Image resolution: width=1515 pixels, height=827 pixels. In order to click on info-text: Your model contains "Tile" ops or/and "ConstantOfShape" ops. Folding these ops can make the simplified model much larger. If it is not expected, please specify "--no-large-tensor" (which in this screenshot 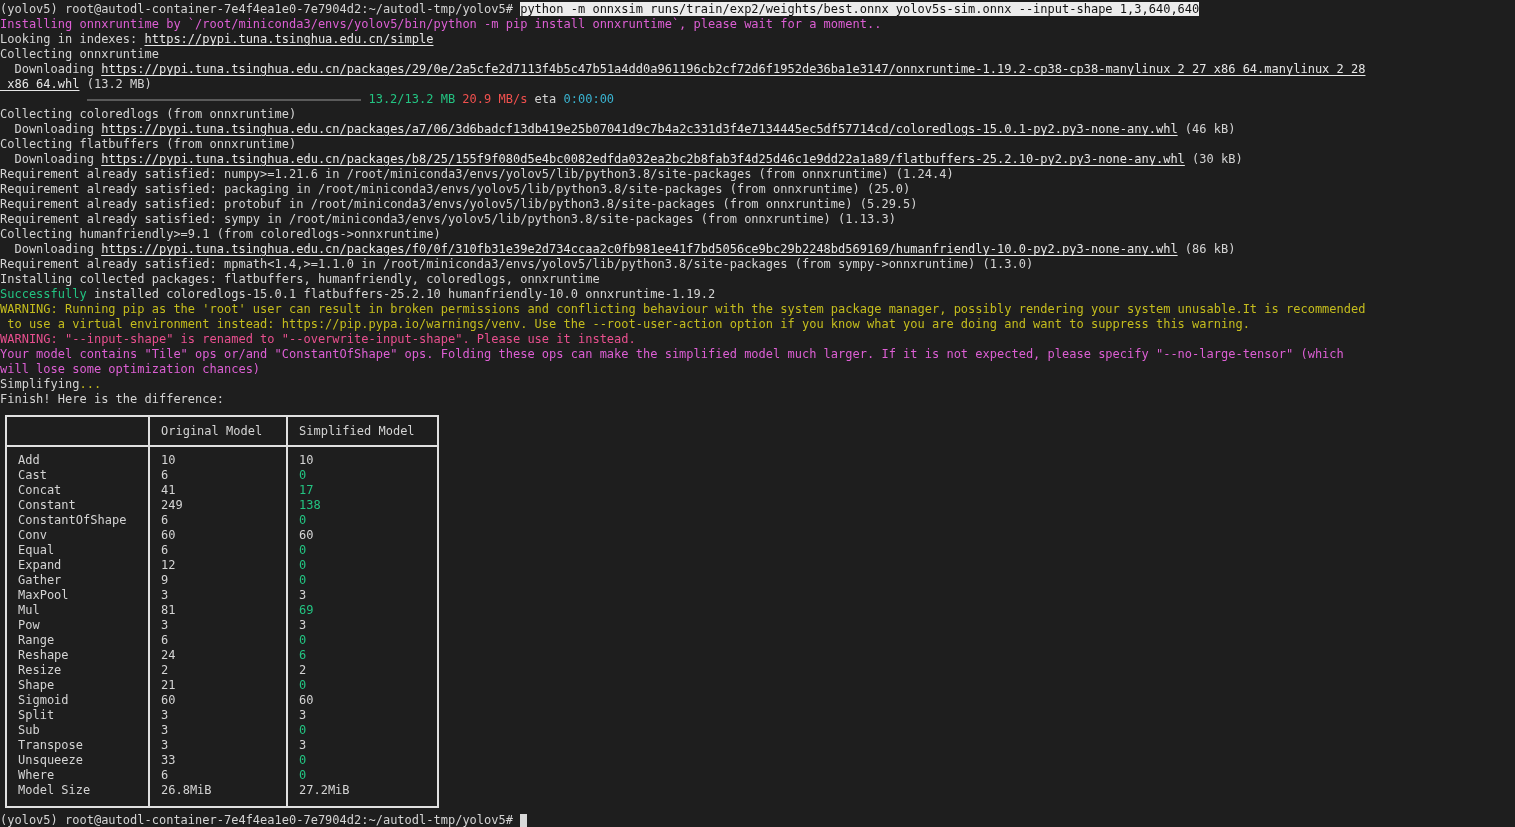, I will do `click(672, 354)`.